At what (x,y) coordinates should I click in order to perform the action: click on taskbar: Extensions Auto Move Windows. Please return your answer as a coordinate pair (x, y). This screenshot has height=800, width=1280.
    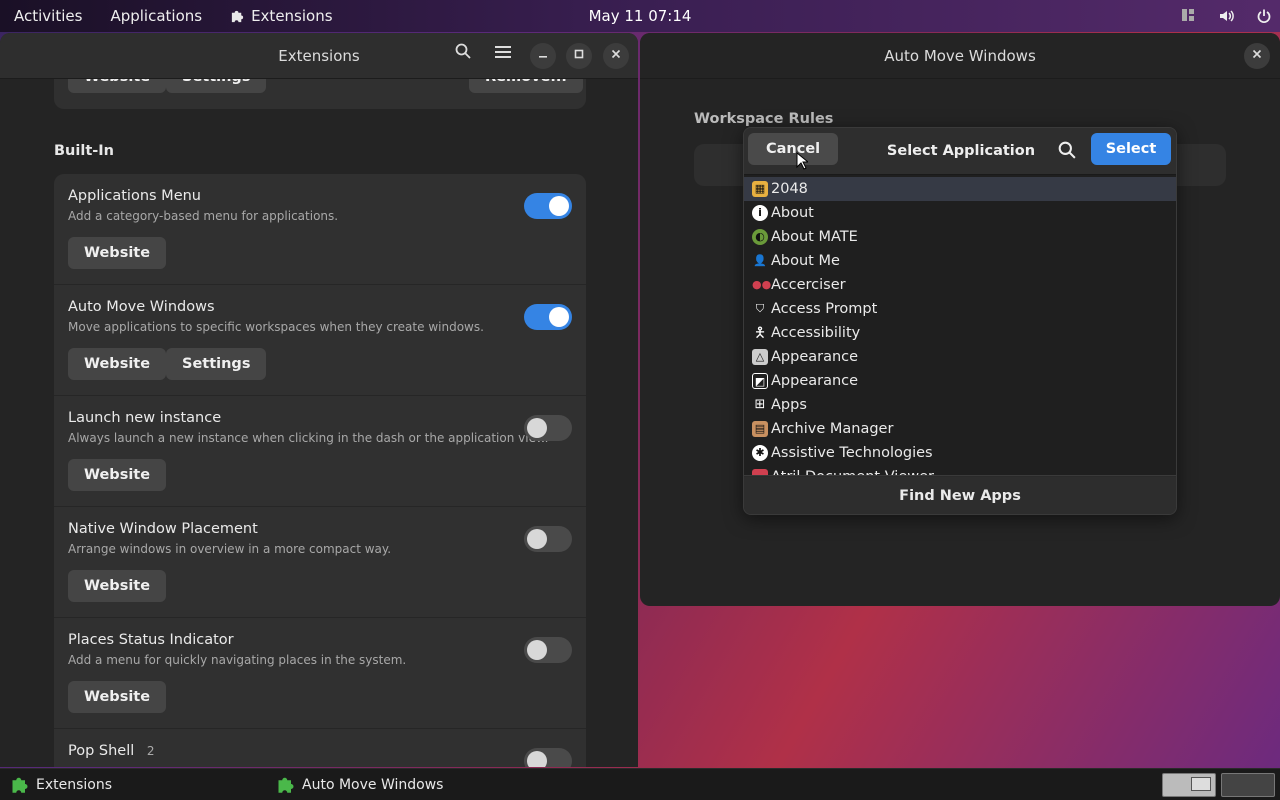
    Looking at the image, I should click on (640, 784).